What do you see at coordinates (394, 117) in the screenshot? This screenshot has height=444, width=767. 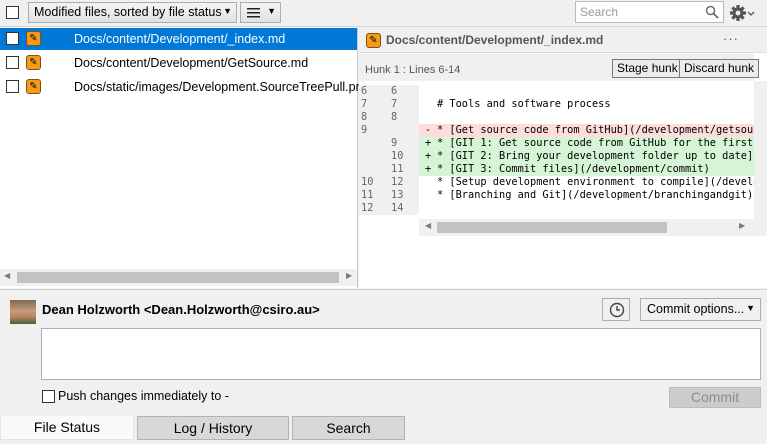 I see `new-line-number: 8` at bounding box center [394, 117].